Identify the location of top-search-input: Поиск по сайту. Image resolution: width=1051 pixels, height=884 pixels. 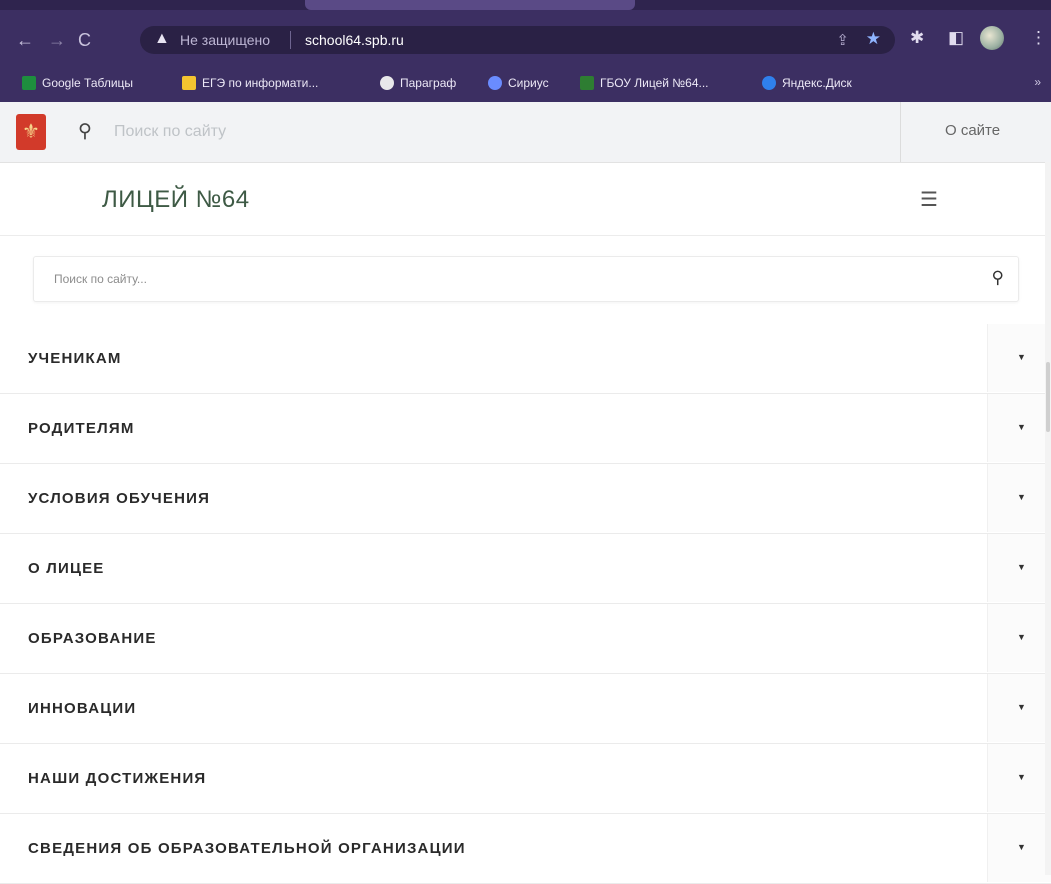
(170, 132).